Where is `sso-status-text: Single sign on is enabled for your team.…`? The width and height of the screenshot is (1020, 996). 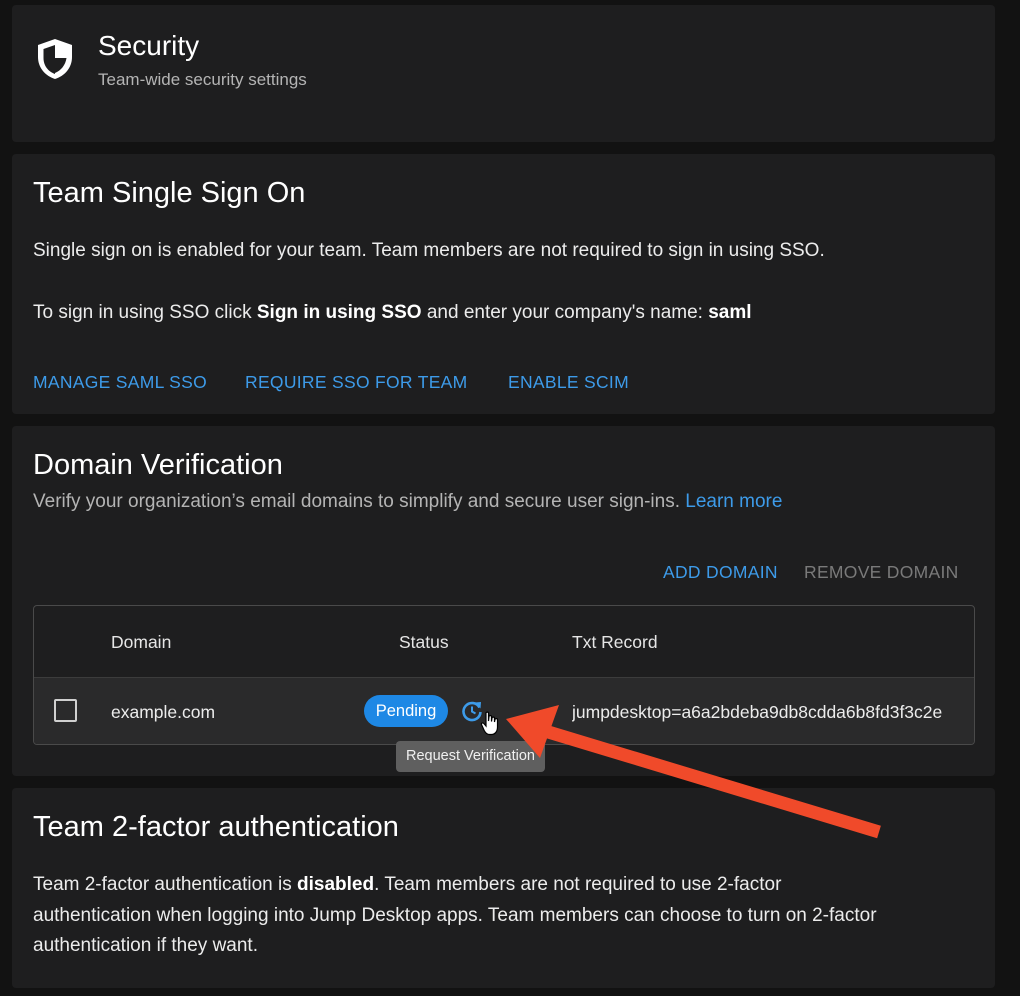
sso-status-text: Single sign on is enabled for your team.… is located at coordinates (429, 250).